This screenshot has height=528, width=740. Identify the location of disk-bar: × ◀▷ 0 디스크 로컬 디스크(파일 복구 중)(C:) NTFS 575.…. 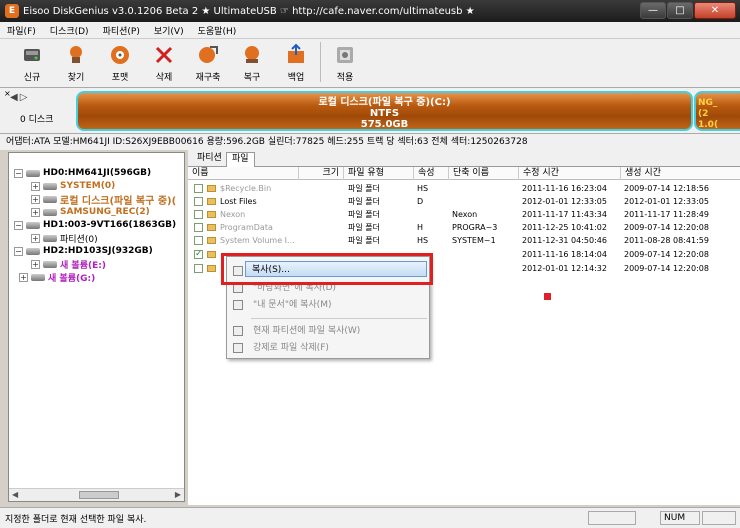
(370, 110).